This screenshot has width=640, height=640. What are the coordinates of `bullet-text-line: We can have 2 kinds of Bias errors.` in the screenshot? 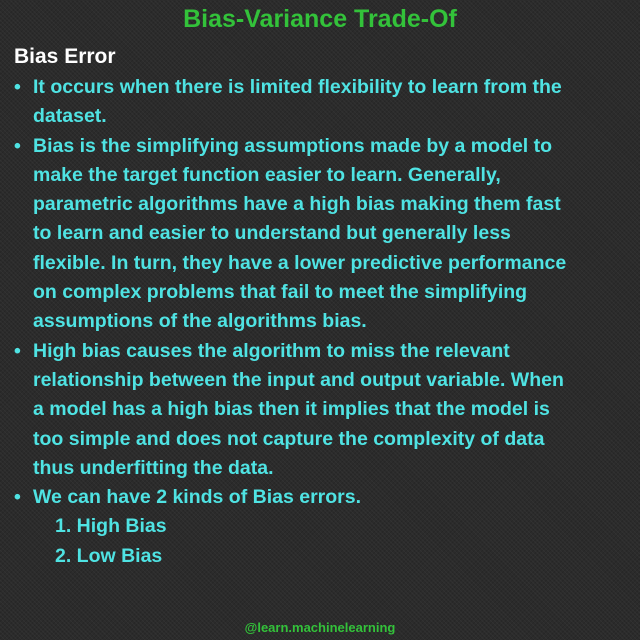 It's located at (197, 497).